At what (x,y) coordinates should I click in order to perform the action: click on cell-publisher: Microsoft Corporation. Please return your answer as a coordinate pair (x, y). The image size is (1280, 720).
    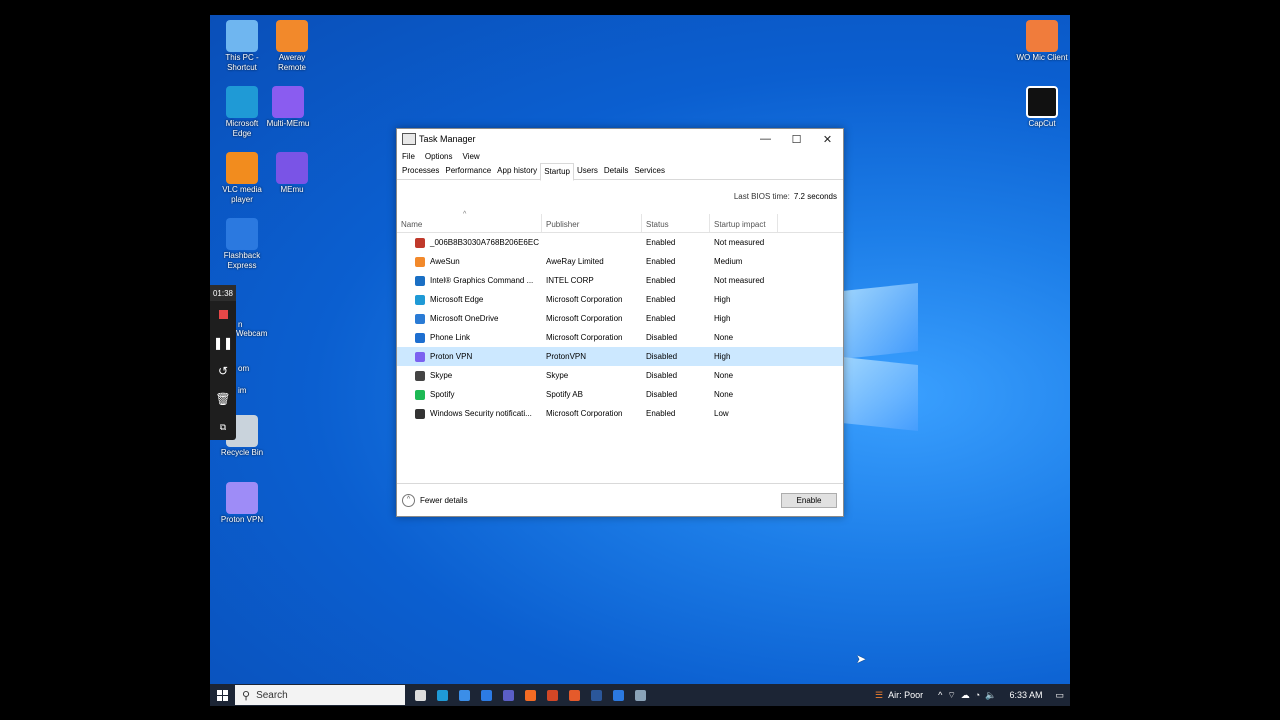
    Looking at the image, I should click on (584, 318).